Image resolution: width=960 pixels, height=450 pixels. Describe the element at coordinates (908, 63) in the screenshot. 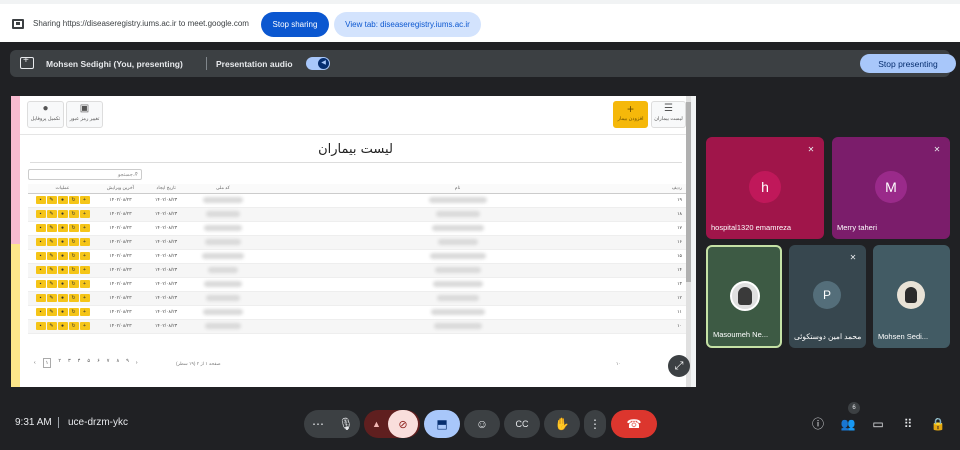

I see `stop-presenting-button: Stop presenting` at that location.